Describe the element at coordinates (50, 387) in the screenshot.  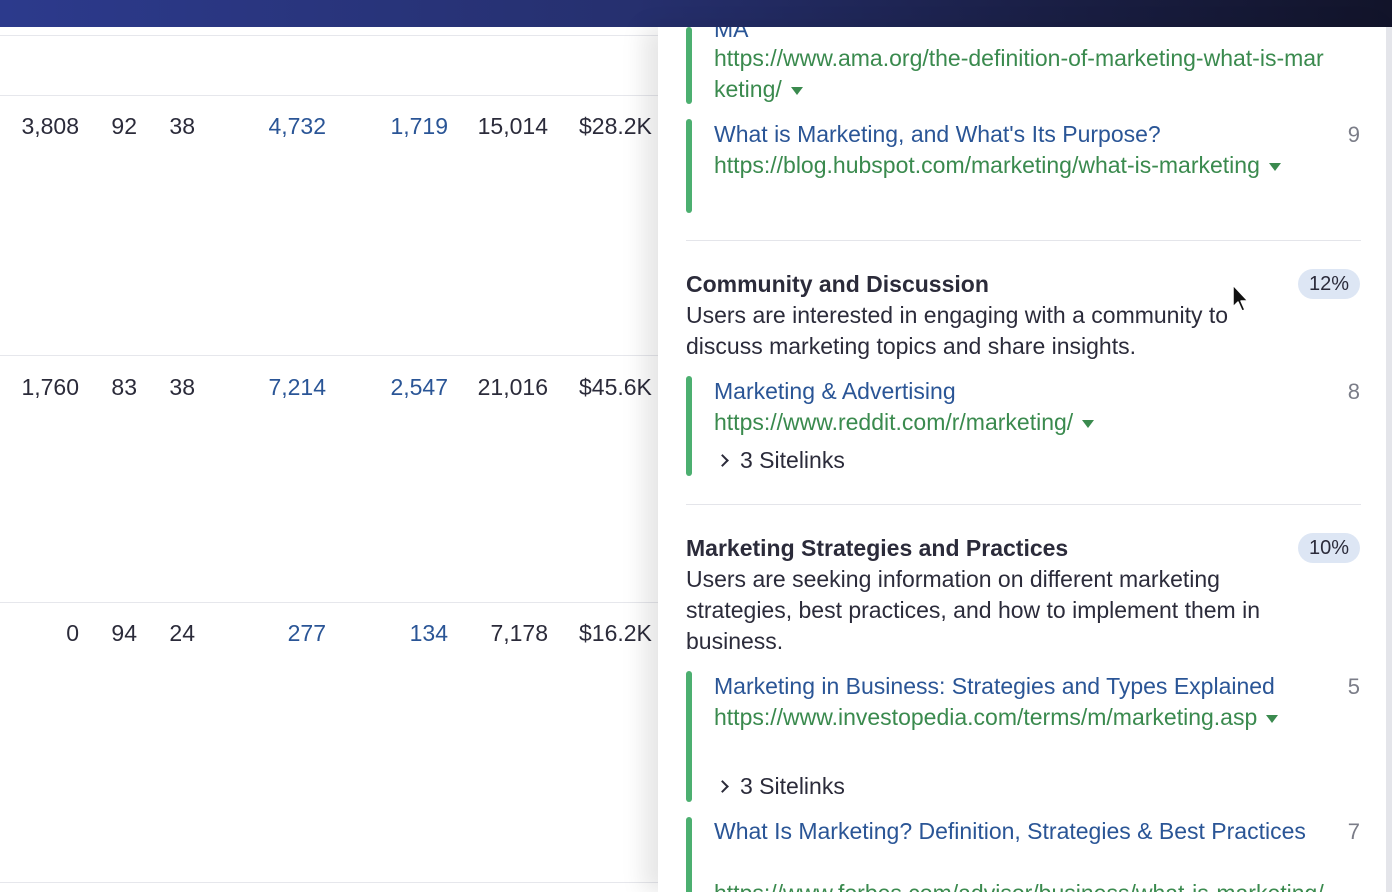
I see `cell-col1: 1,760` at that location.